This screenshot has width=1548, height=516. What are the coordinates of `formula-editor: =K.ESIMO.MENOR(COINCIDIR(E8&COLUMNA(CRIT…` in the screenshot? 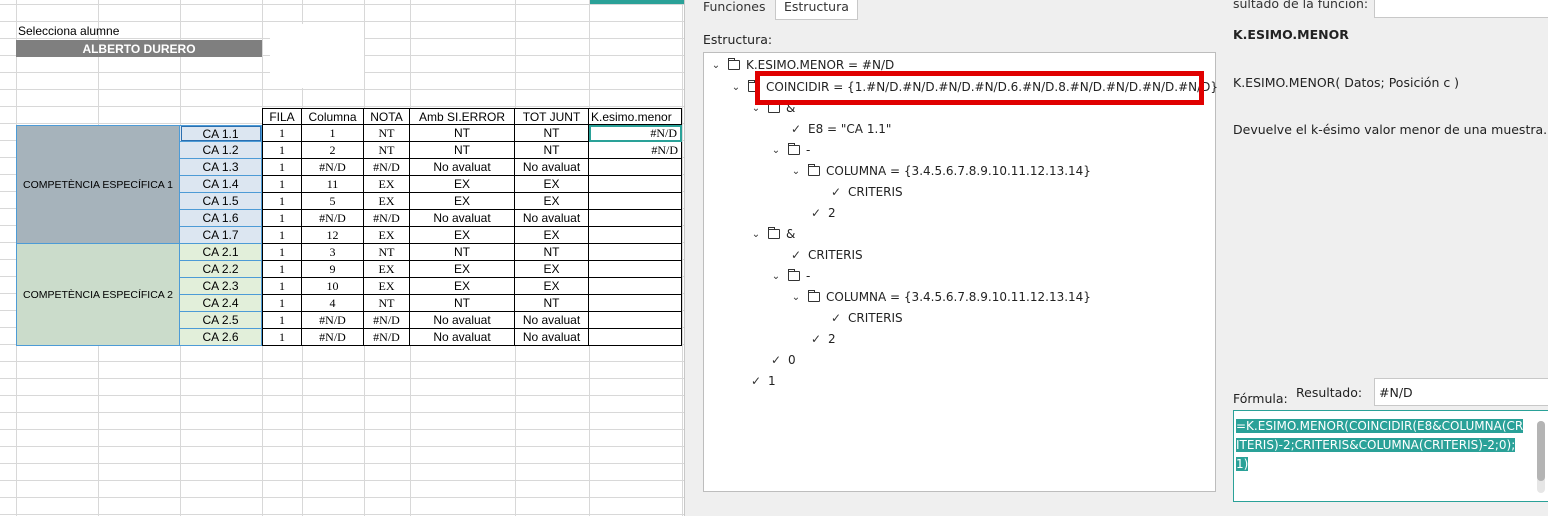 It's located at (1390, 456).